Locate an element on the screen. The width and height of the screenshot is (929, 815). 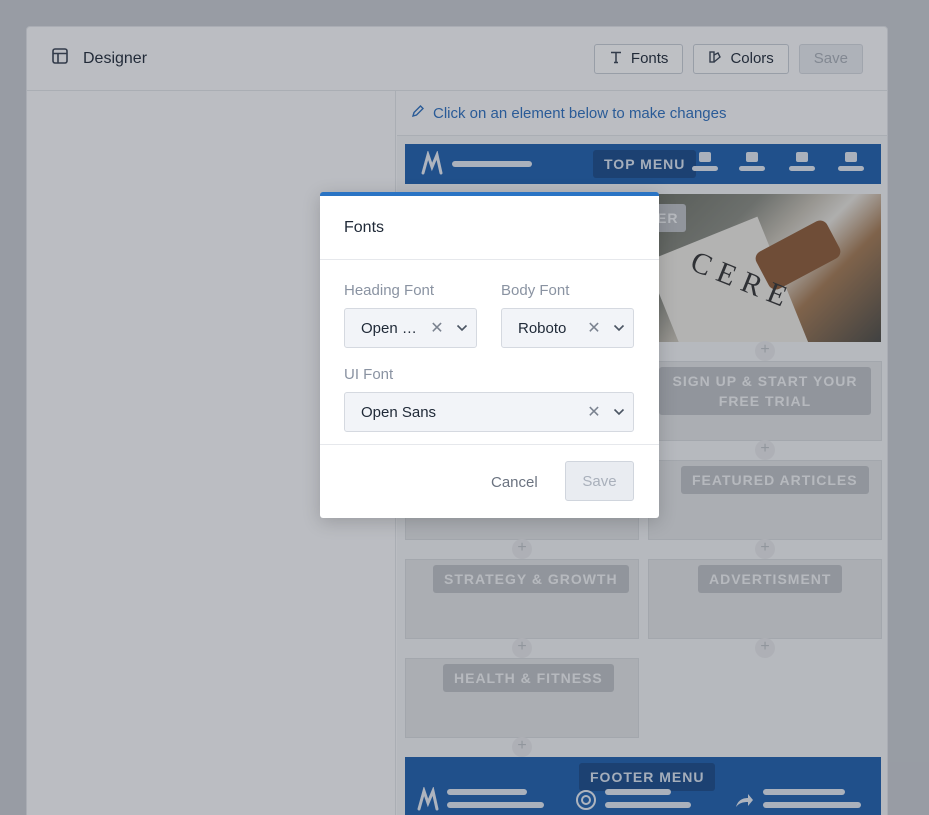
heading-font-value: Open Sans is located at coordinates (393, 328).